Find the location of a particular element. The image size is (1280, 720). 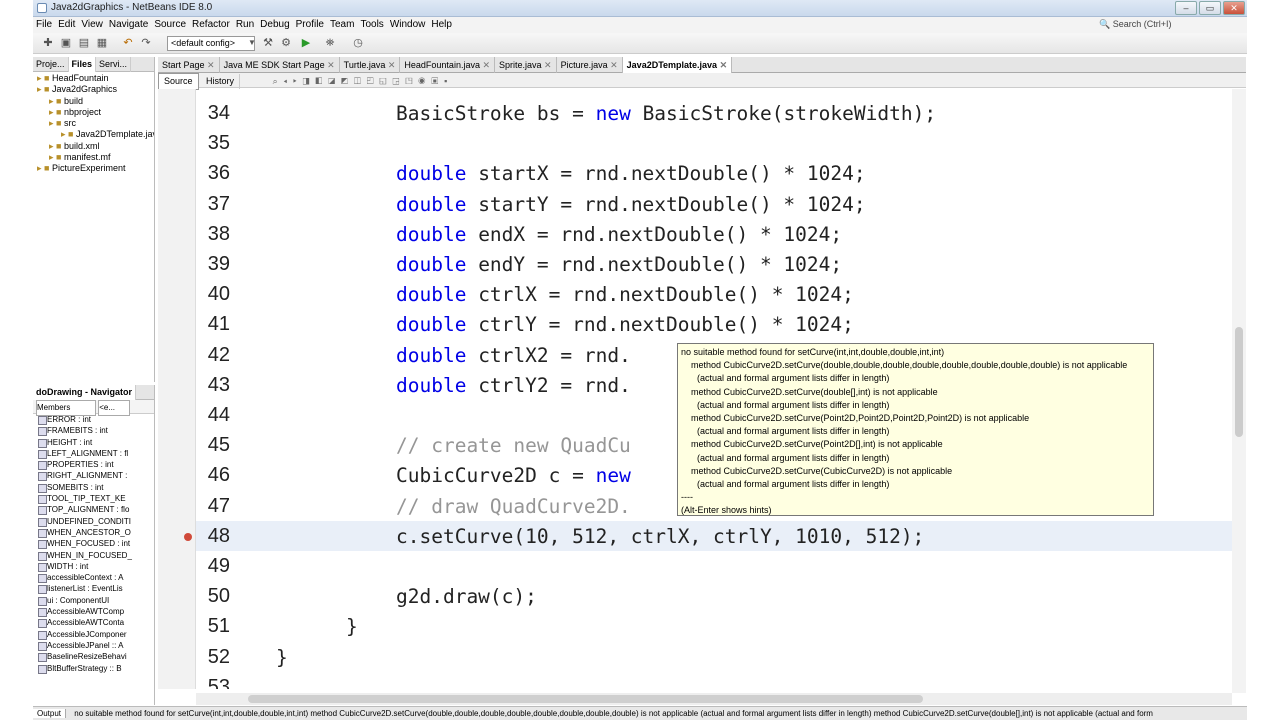

navigator-member: UNDEFINED_CONDITI is located at coordinates (93, 521).